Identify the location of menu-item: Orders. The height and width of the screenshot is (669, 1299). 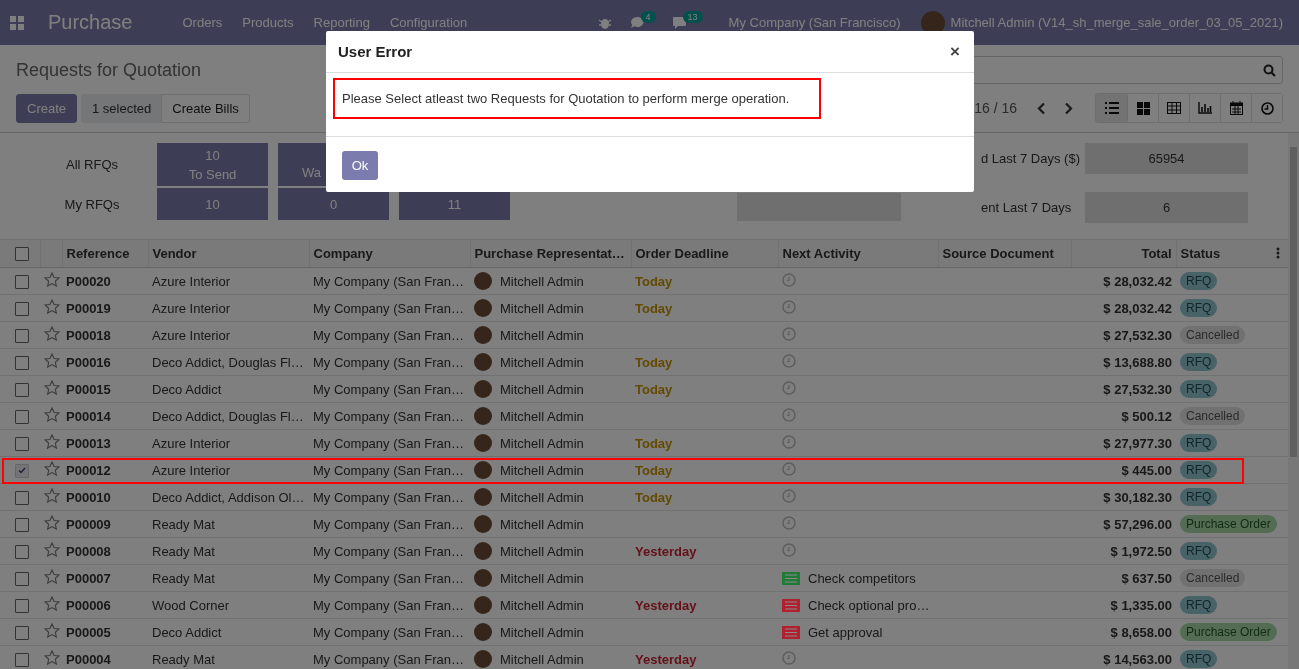
(202, 22).